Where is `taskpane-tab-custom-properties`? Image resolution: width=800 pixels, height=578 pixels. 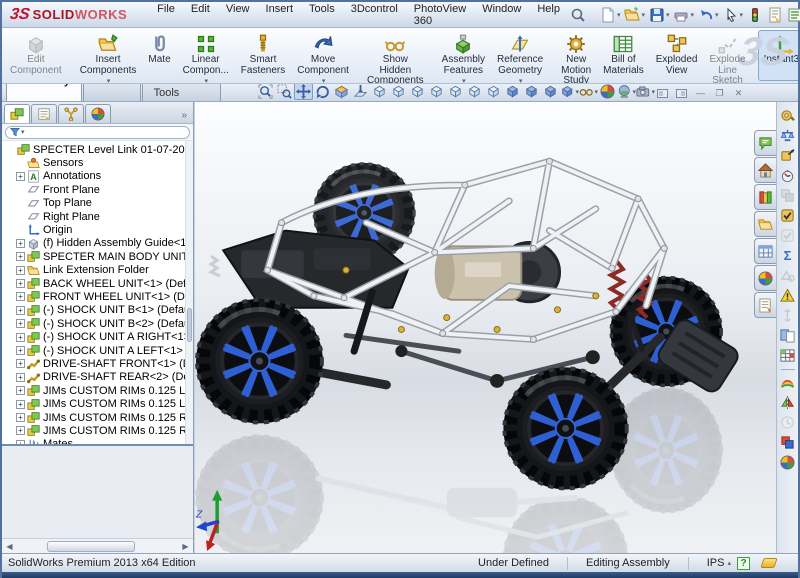 taskpane-tab-custom-properties is located at coordinates (765, 305).